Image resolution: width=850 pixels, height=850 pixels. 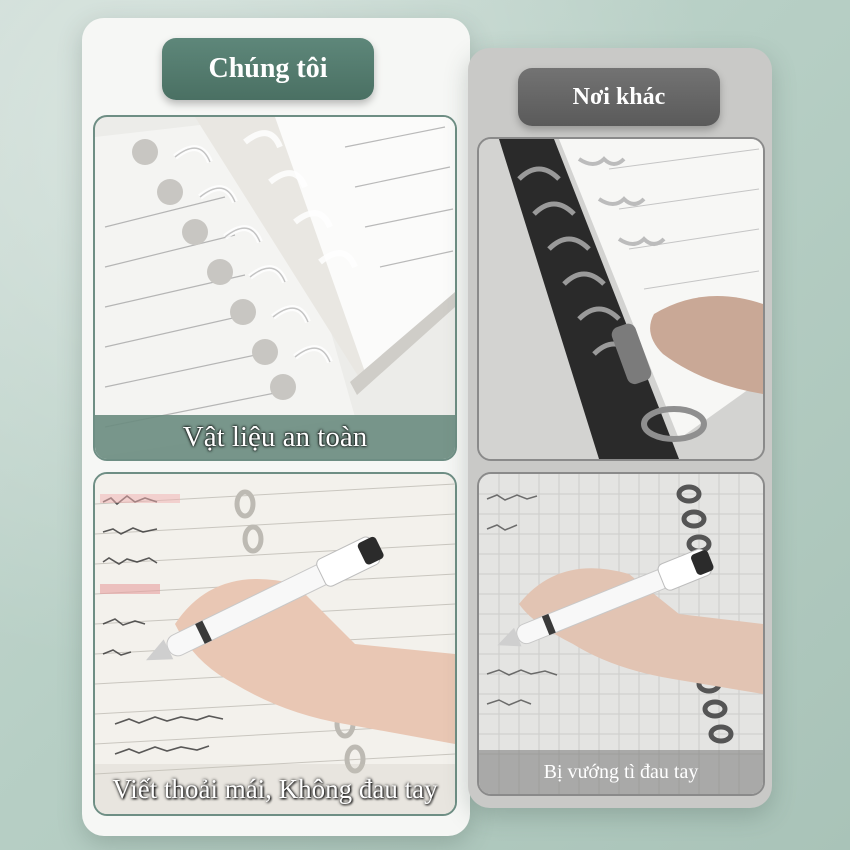 What do you see at coordinates (619, 97) in the screenshot?
I see `other-product-badge: Nơi khác` at bounding box center [619, 97].